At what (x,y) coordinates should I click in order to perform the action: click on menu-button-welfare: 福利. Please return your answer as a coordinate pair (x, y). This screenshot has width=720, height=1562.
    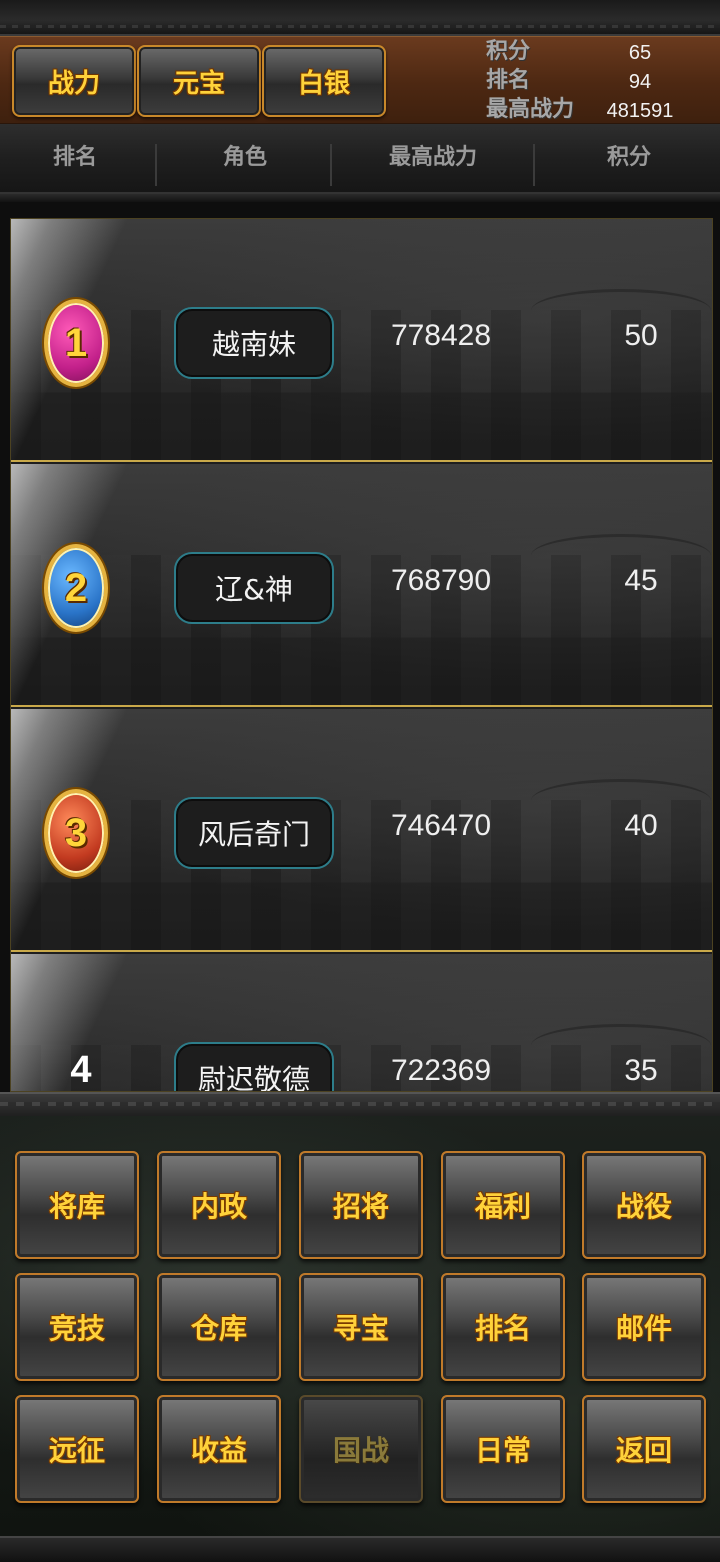
    Looking at the image, I should click on (503, 1205).